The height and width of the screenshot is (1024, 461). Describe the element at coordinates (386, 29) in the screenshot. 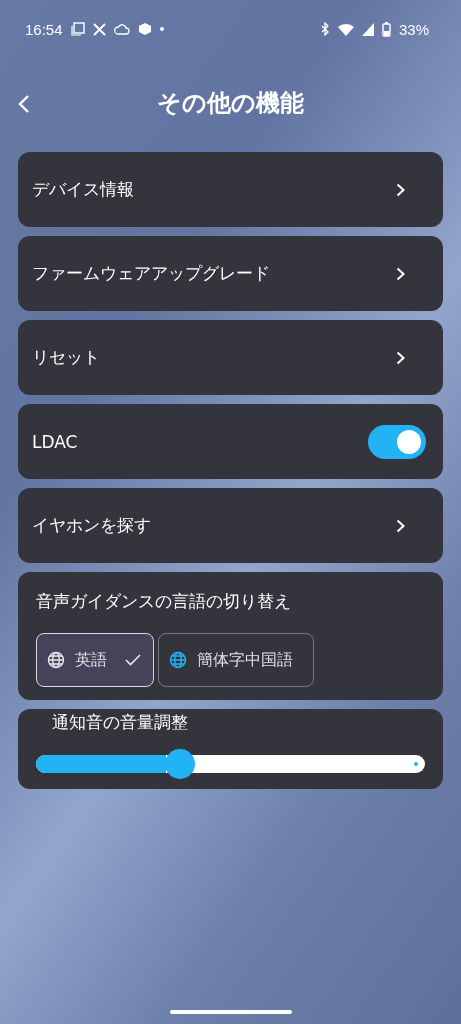

I see `battery-icon` at that location.